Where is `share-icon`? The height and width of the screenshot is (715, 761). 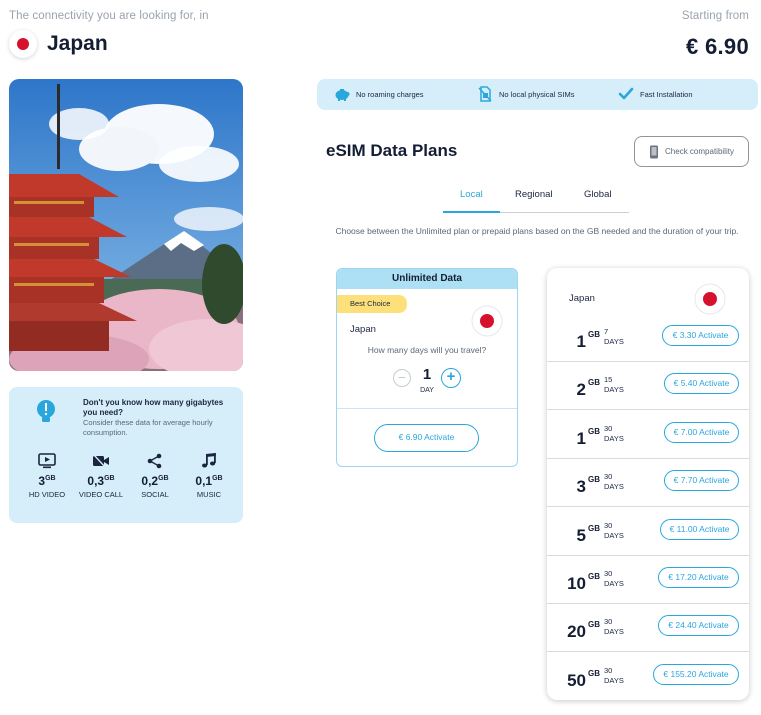
share-icon is located at coordinates (154, 461).